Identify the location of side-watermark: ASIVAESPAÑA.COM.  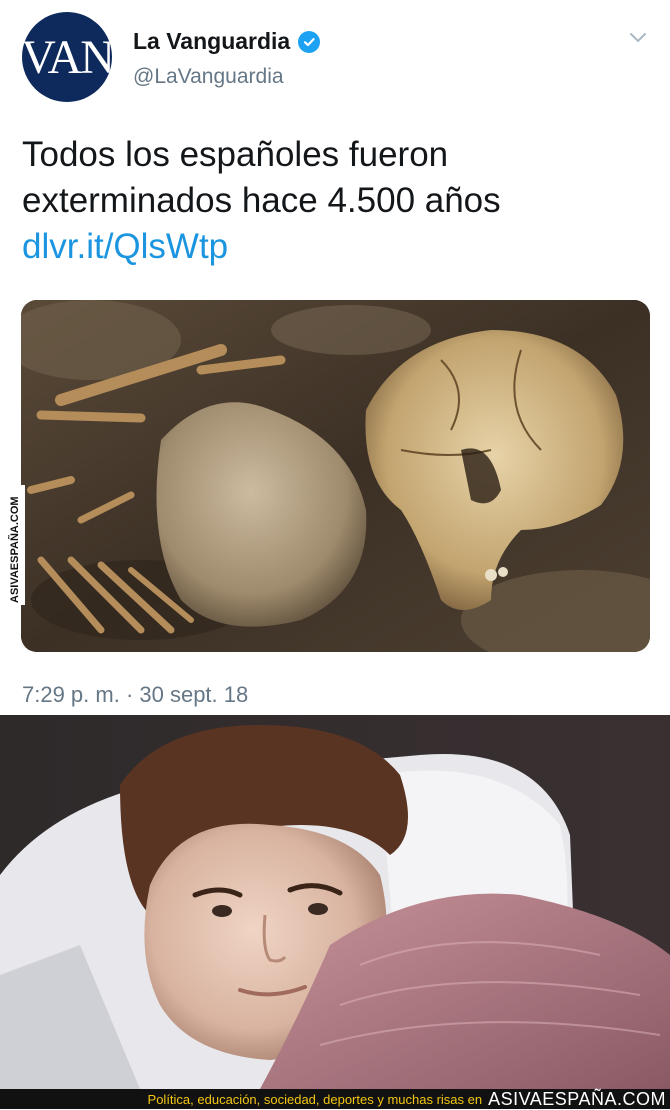
(14, 545).